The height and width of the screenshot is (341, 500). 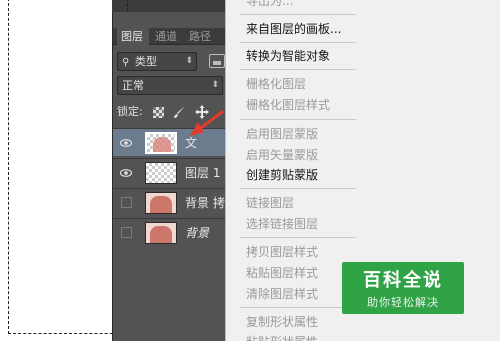 I want to click on layer-filter-row: ⚲ 类型 ⬍, so click(x=172, y=62).